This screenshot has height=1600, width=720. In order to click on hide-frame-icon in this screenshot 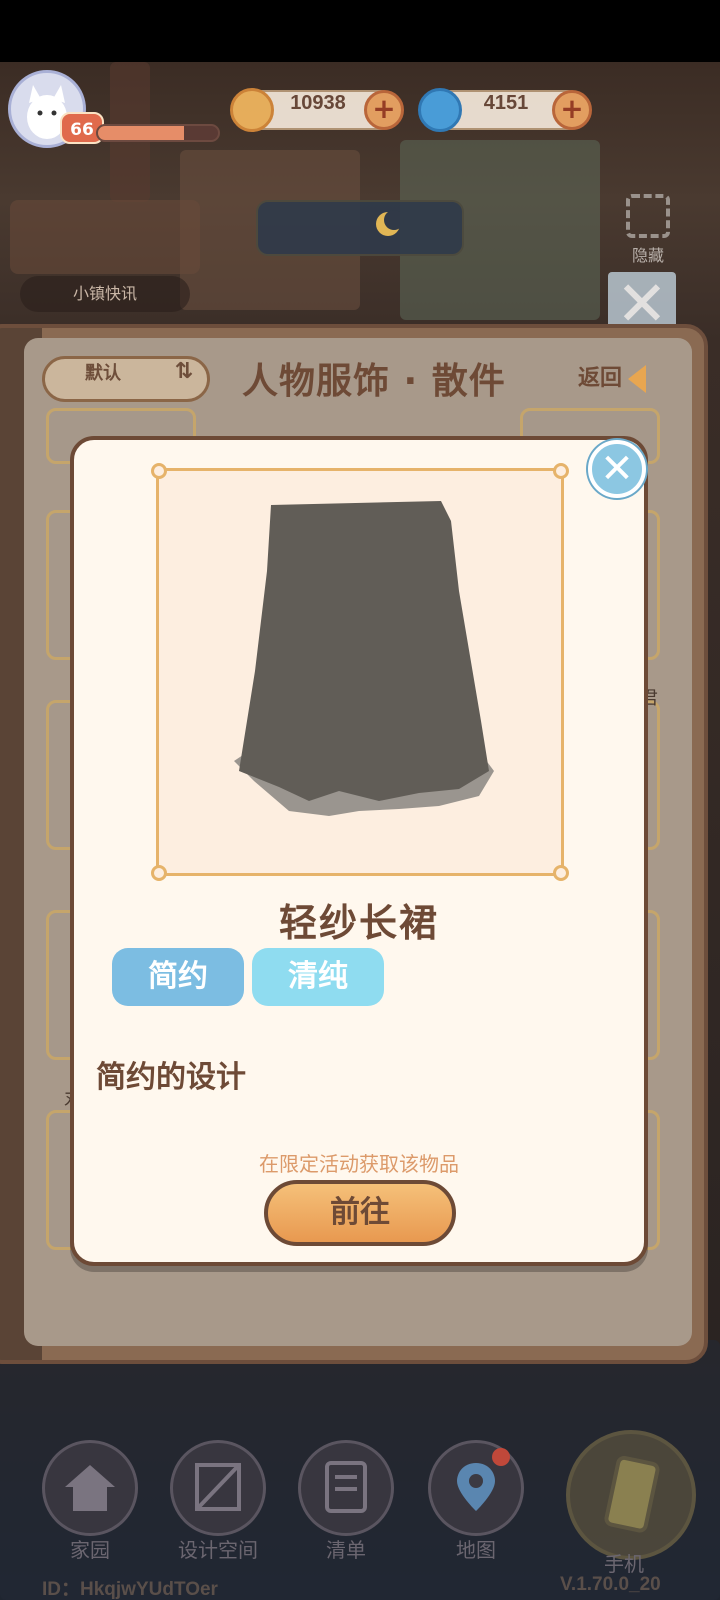, I will do `click(648, 216)`.